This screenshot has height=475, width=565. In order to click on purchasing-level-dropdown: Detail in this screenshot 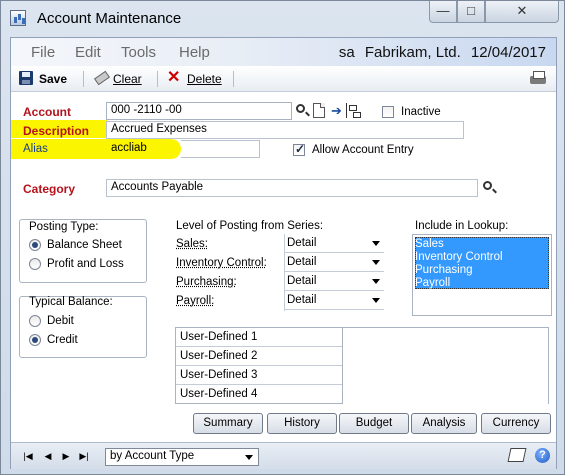, I will do `click(334, 282)`.